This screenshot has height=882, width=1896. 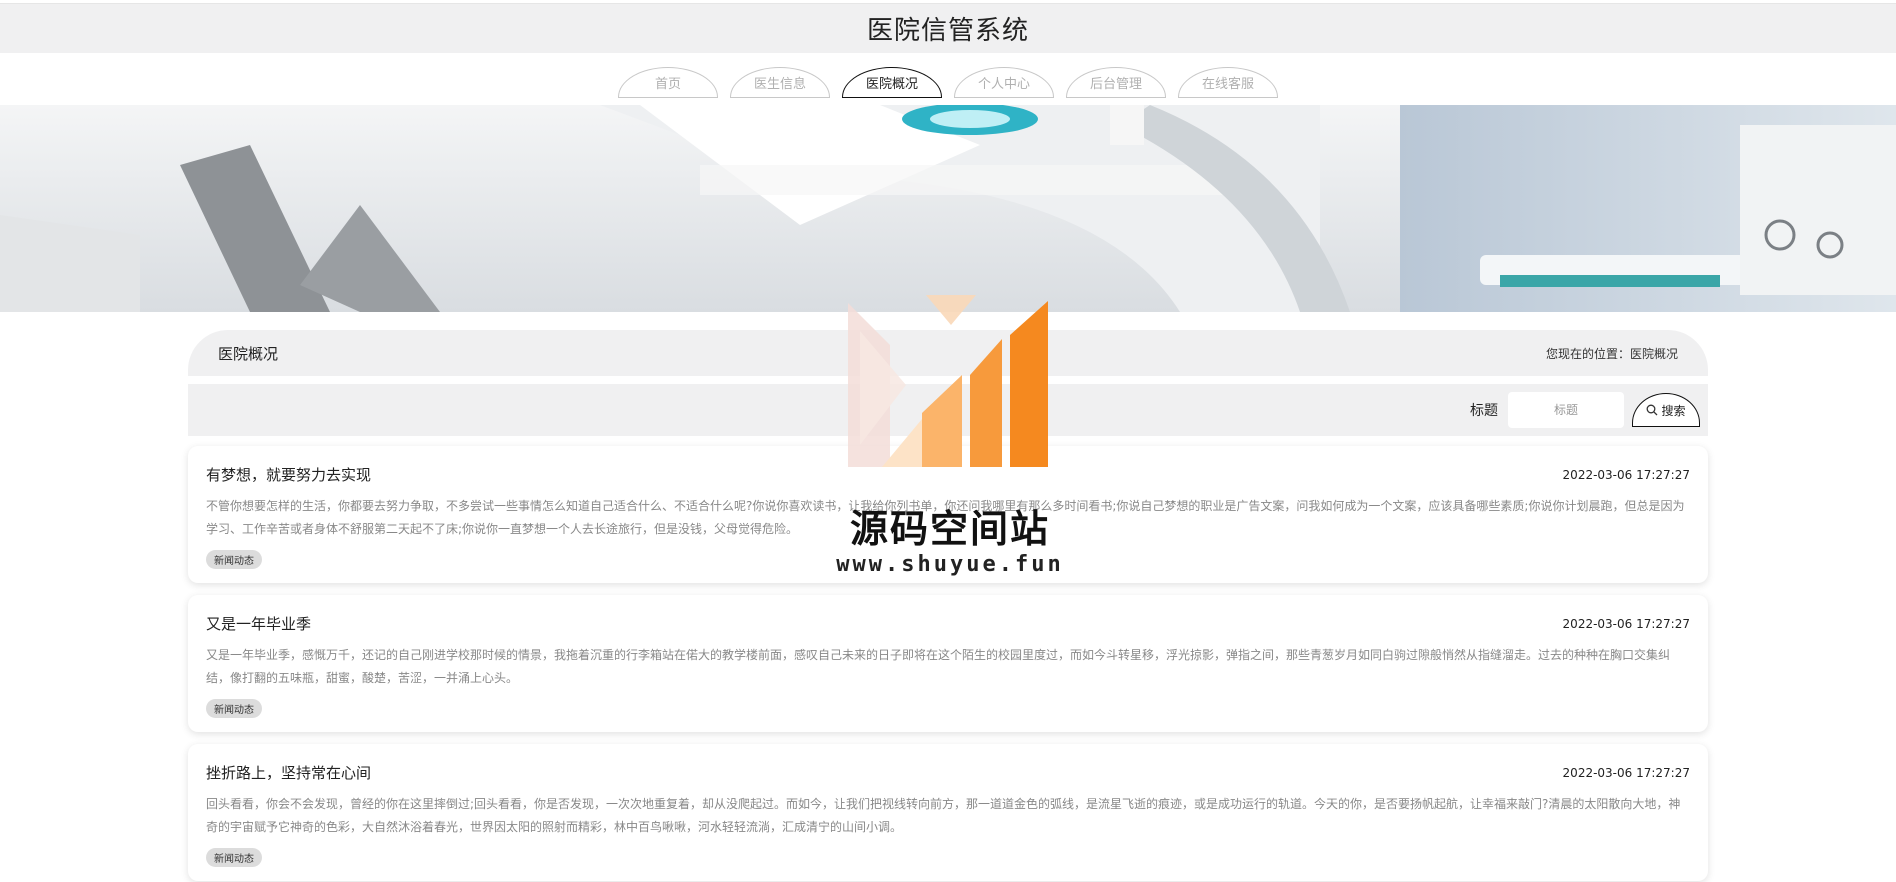 What do you see at coordinates (1673, 410) in the screenshot?
I see `search-button-label: 搜索` at bounding box center [1673, 410].